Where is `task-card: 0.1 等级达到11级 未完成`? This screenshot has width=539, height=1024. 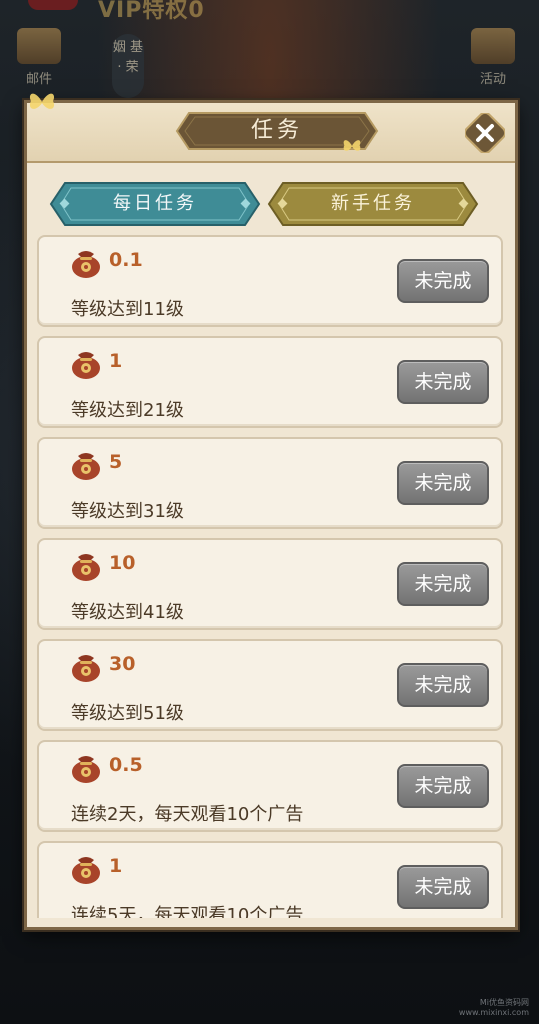
task-card: 0.1 等级达到11级 未完成 is located at coordinates (270, 281).